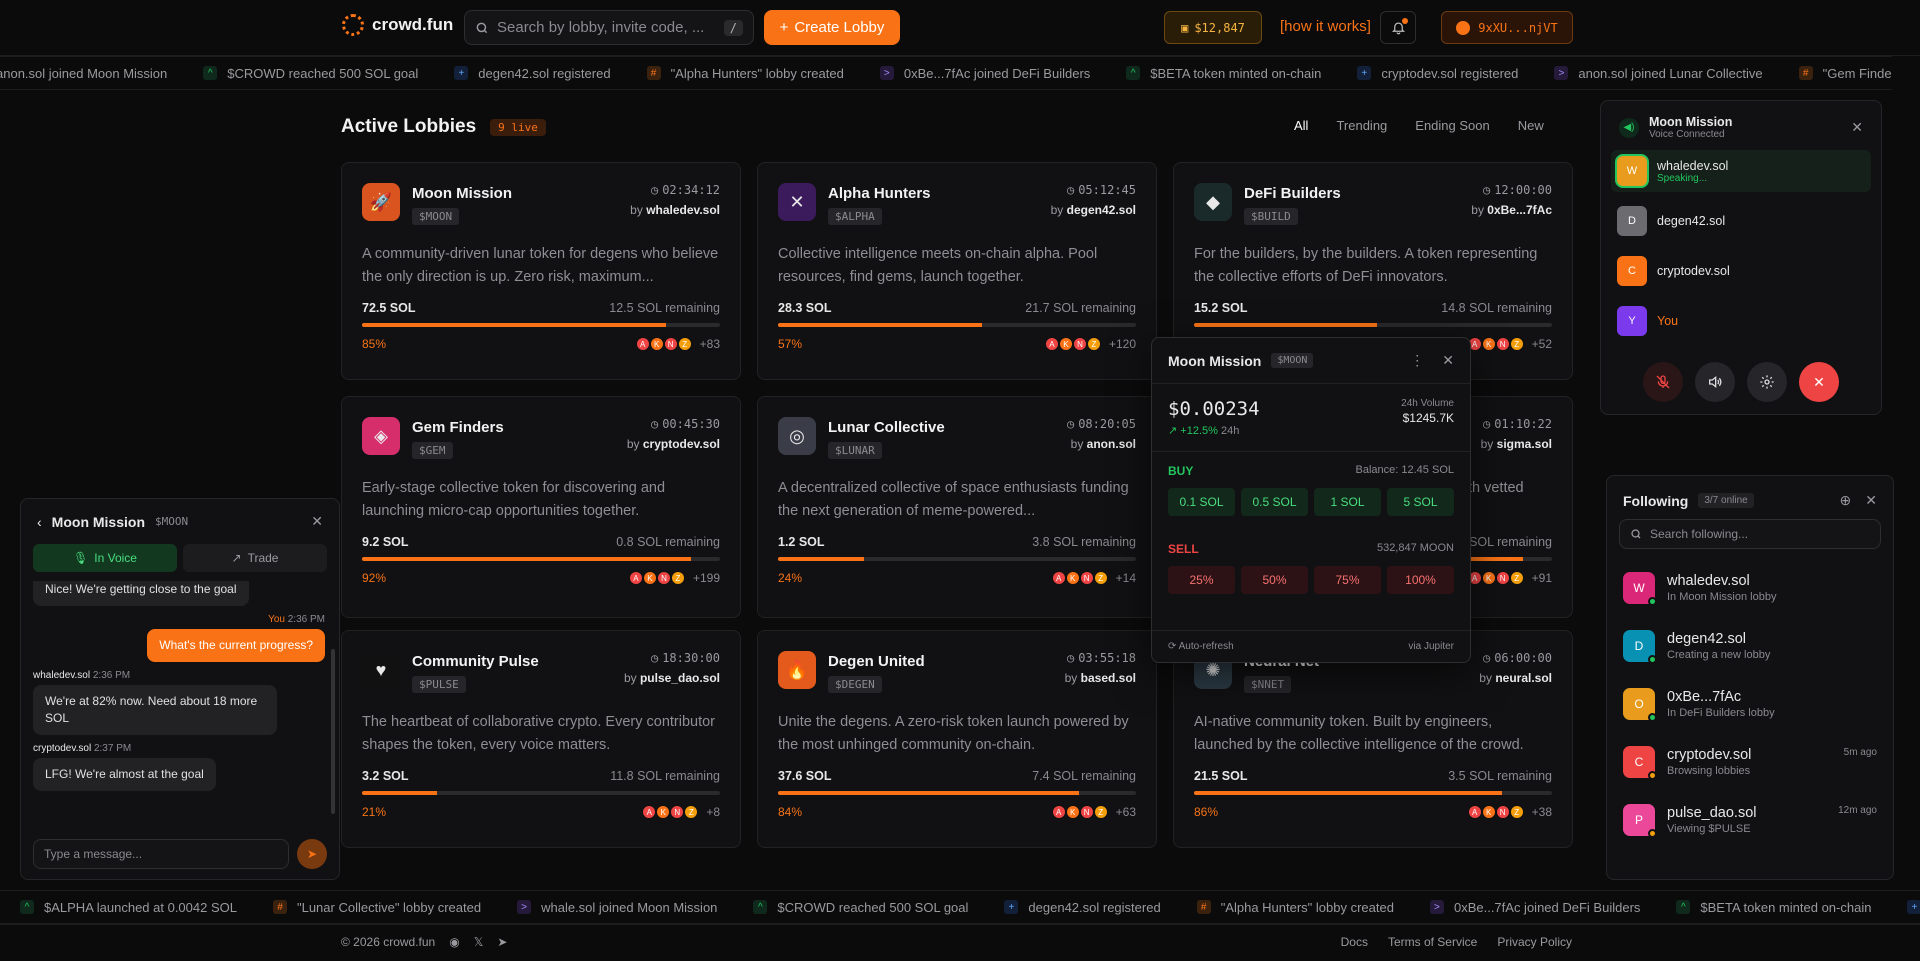 The image size is (1920, 961). What do you see at coordinates (1750, 762) in the screenshot?
I see `following-user: C cryptodev.sol Browsing lobbies 5m ago` at bounding box center [1750, 762].